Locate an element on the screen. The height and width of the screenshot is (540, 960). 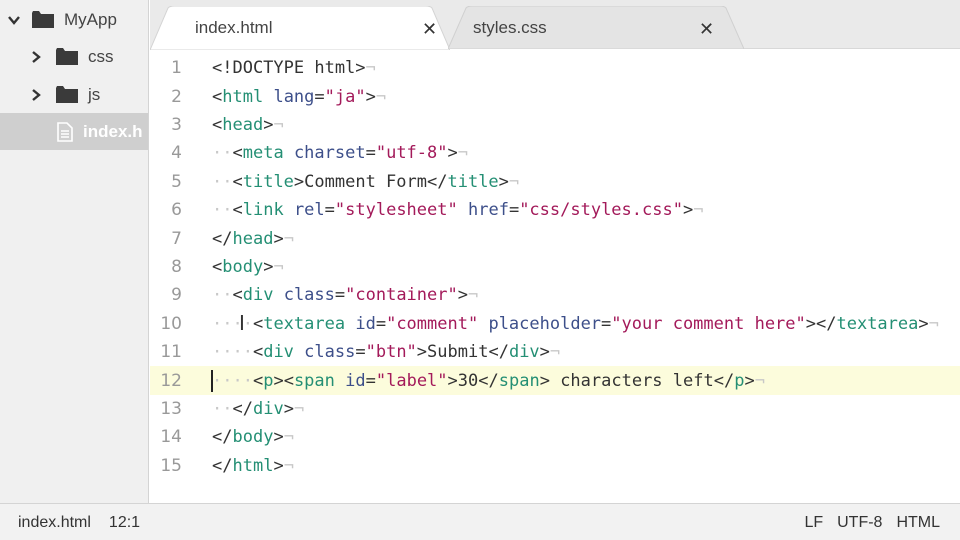
code-token: "label" is located at coordinates (411, 380).